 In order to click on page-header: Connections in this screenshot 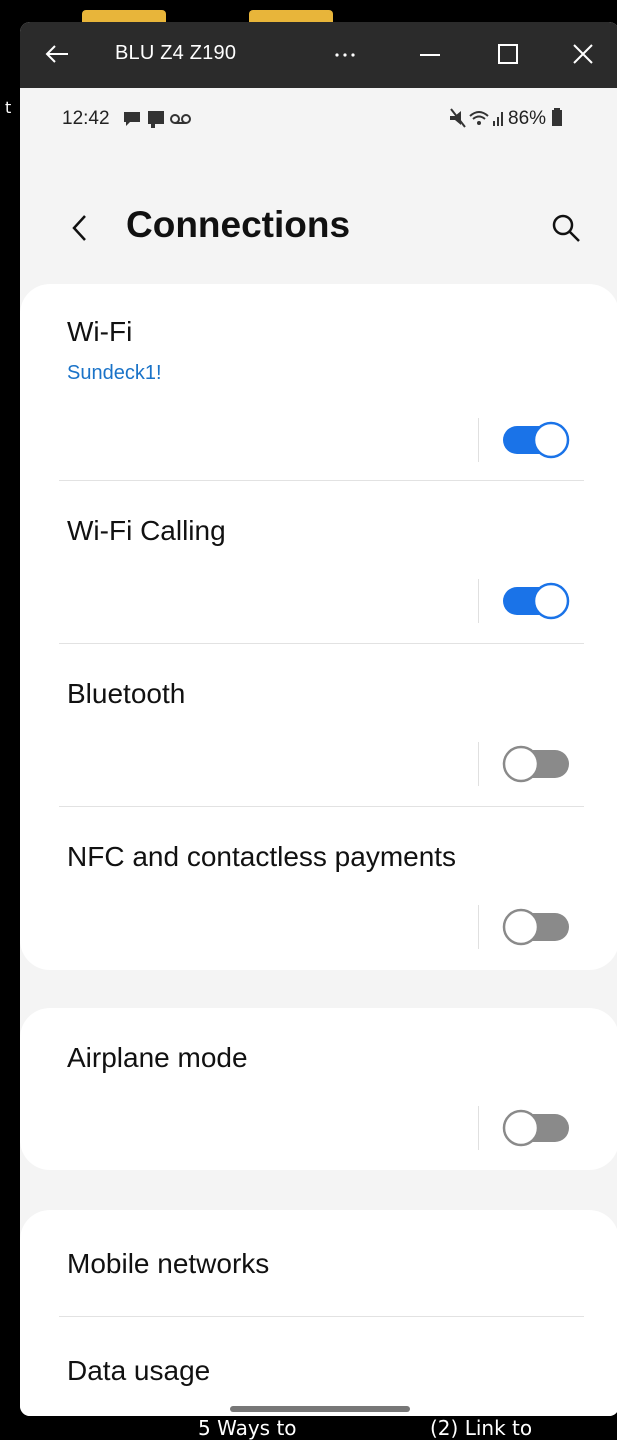, I will do `click(318, 227)`.